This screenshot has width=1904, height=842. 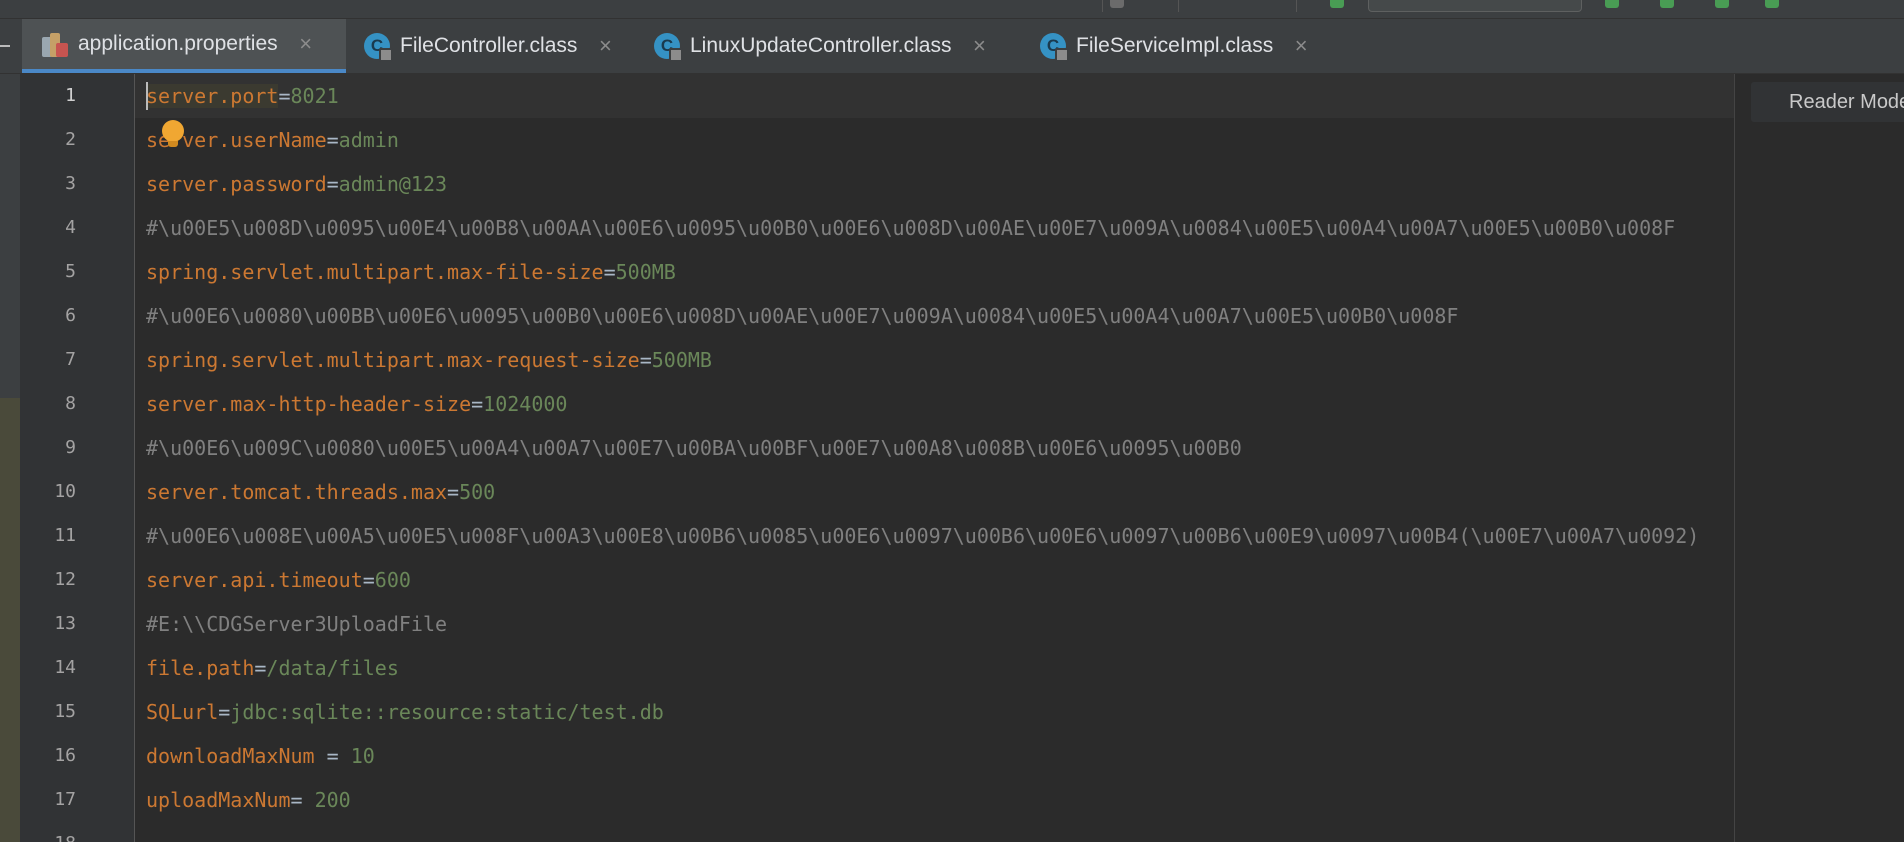 I want to click on property-key: uploadMaxNum, so click(x=218, y=800).